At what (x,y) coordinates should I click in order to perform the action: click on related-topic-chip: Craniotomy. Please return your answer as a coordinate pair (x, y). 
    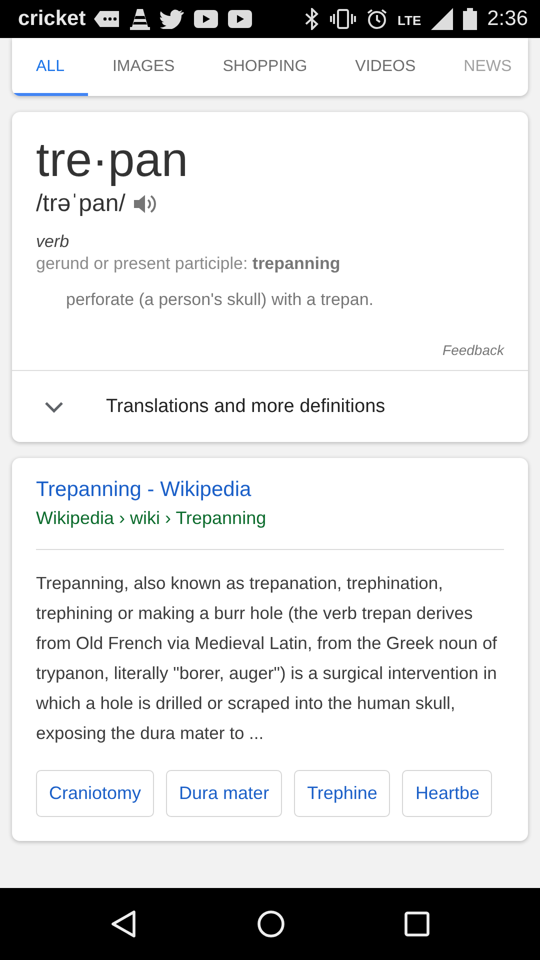
    Looking at the image, I should click on (95, 793).